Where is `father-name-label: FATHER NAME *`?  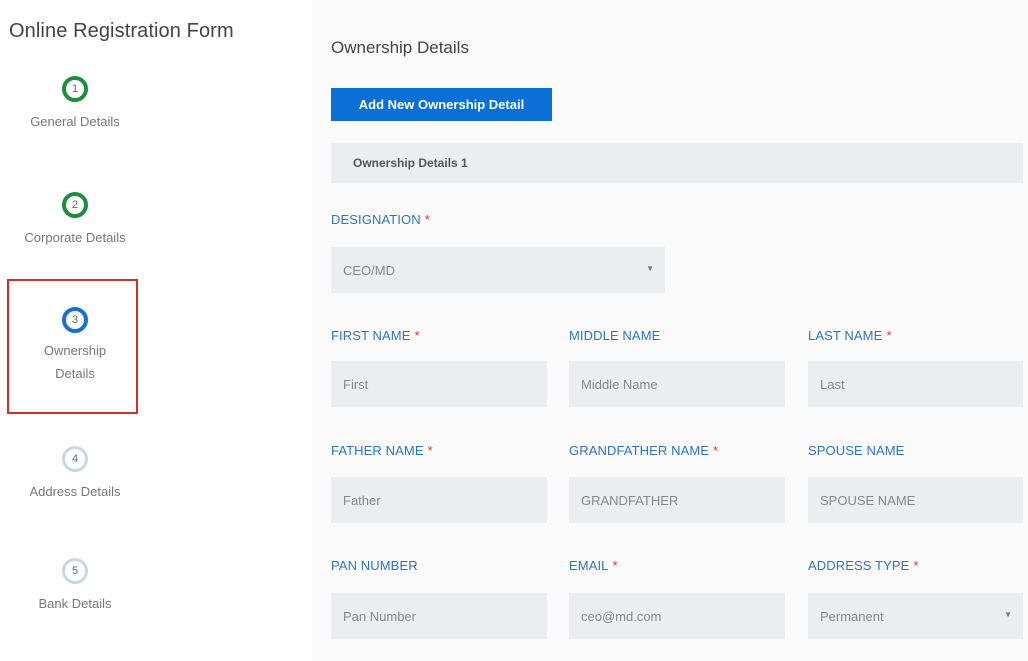
father-name-label: FATHER NAME * is located at coordinates (382, 450).